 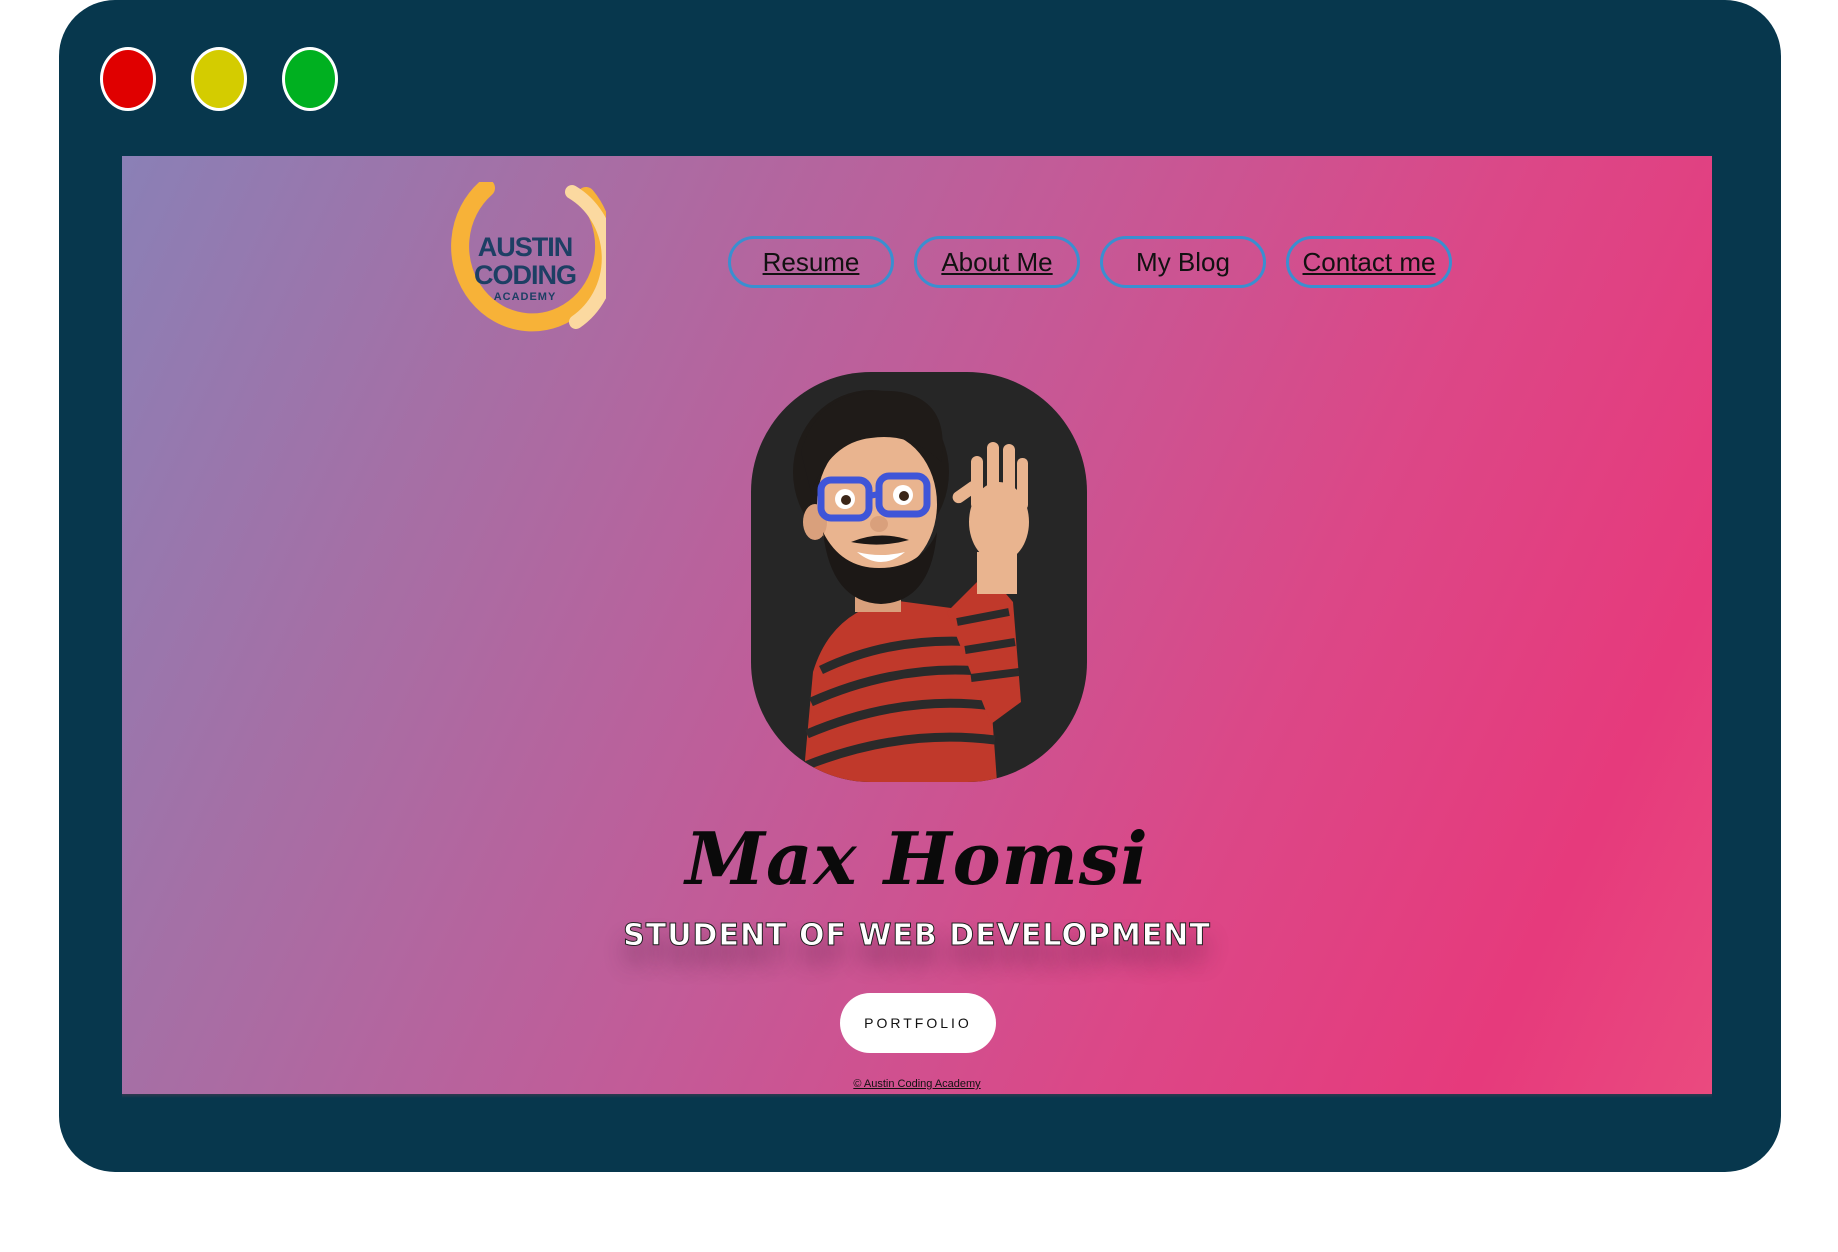 What do you see at coordinates (997, 262) in the screenshot?
I see `nav-about-me-link: About Me` at bounding box center [997, 262].